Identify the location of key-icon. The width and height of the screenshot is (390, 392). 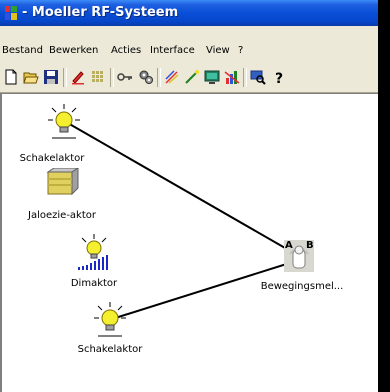
(125, 77).